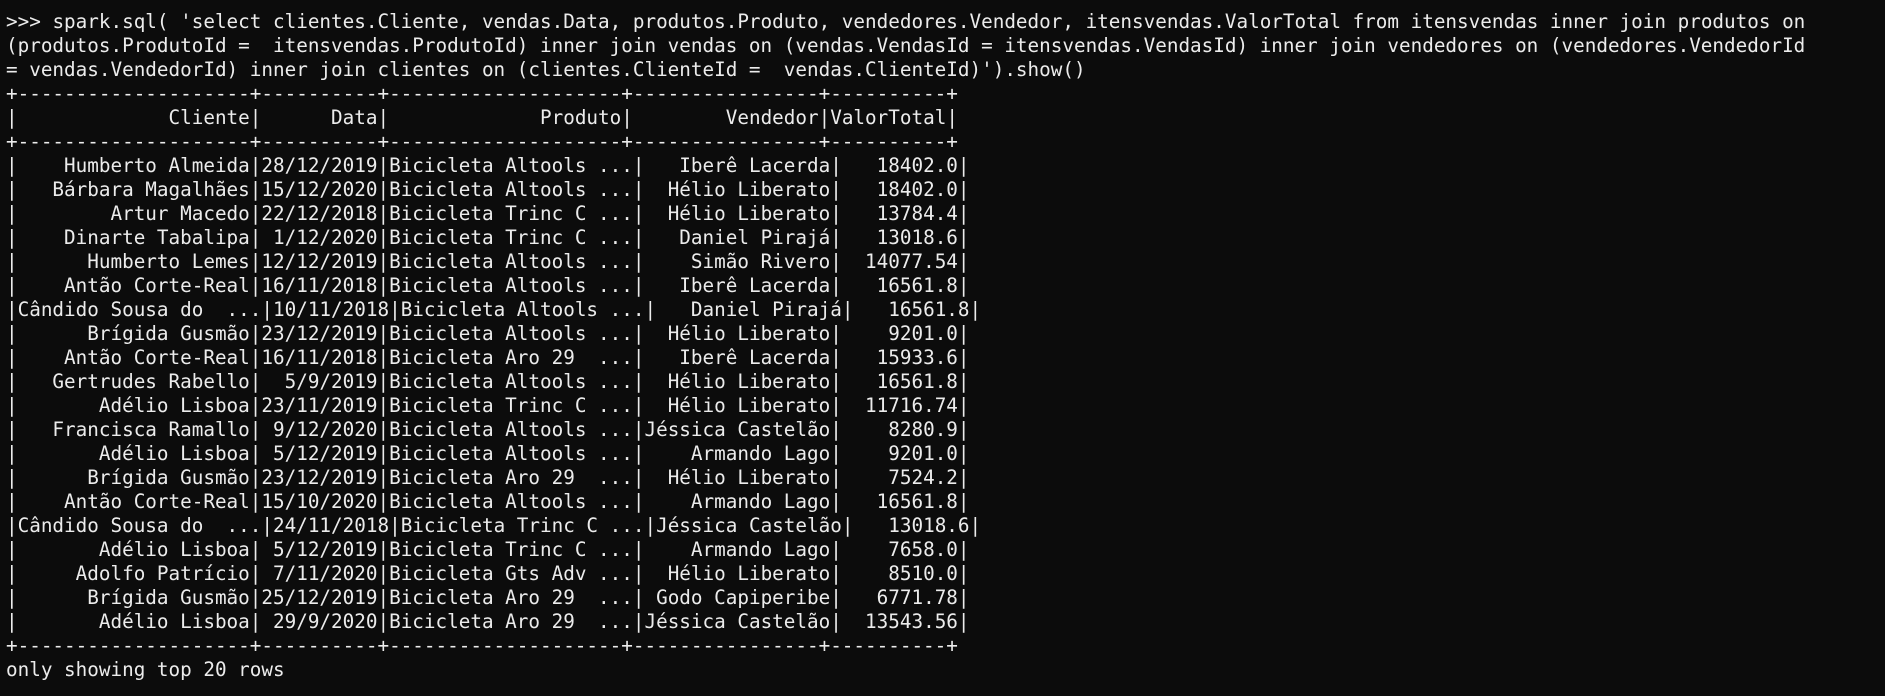 The image size is (1885, 696). I want to click on table-cell: Daniel Pirajá, so click(737, 237).